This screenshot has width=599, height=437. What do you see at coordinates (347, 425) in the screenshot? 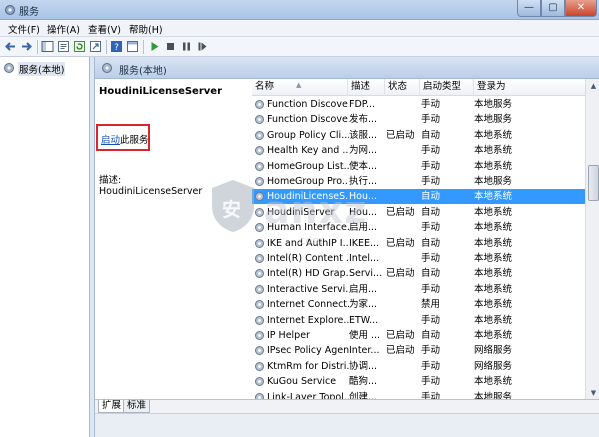
I see `status-bar` at bounding box center [347, 425].